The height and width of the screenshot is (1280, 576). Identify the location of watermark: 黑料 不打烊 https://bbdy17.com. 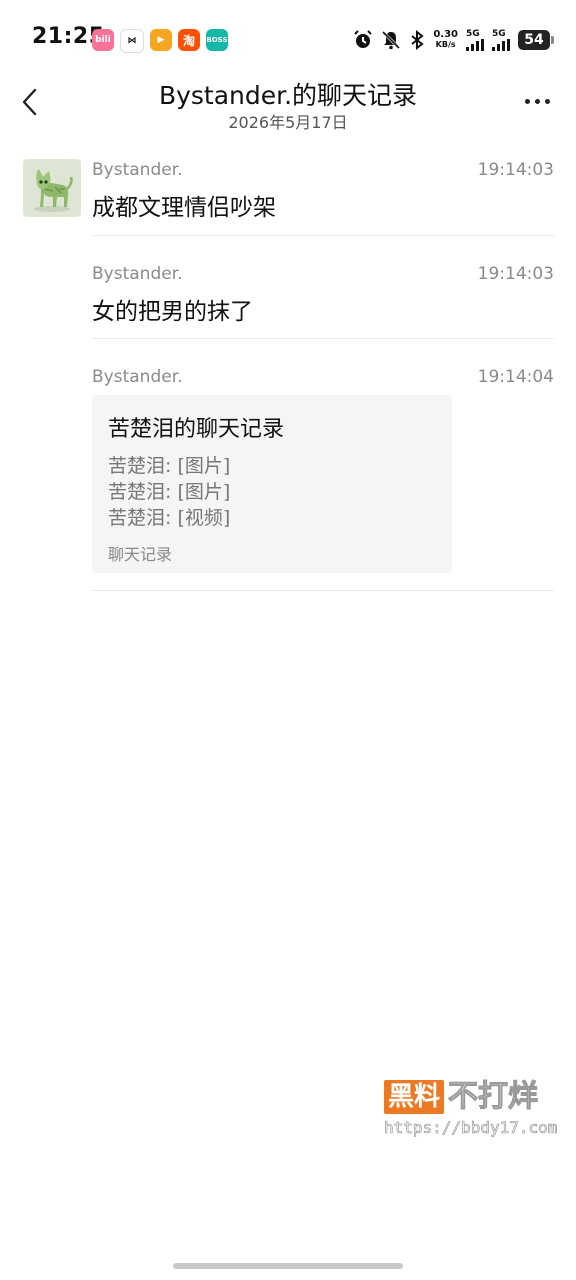
(471, 1109).